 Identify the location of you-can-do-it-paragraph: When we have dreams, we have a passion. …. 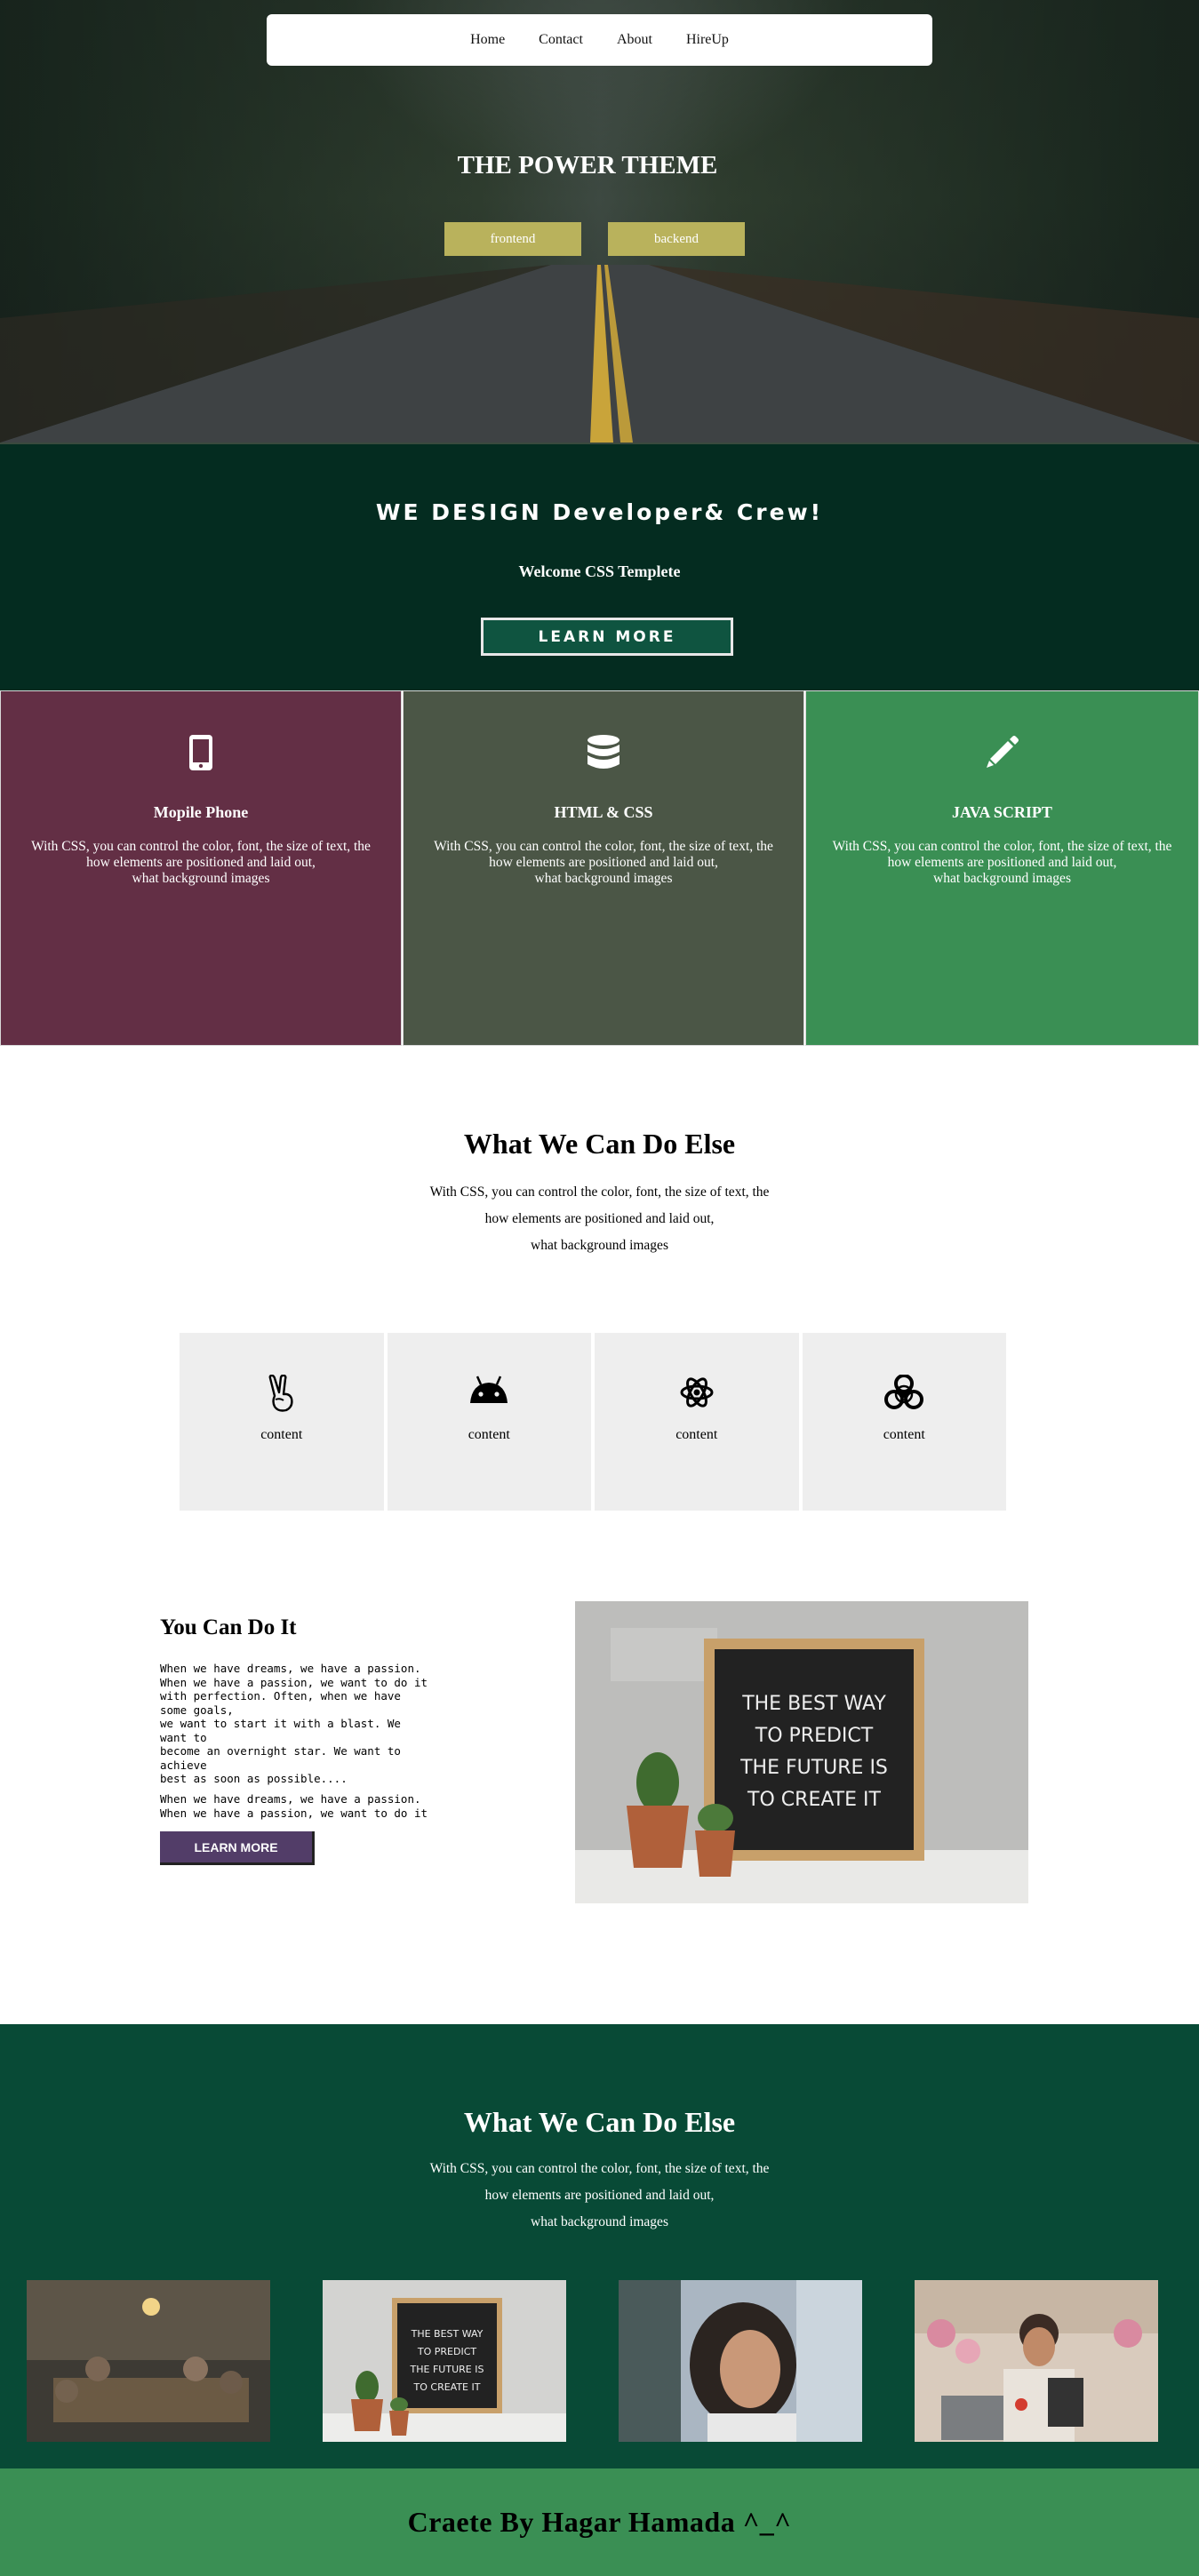
(294, 1723).